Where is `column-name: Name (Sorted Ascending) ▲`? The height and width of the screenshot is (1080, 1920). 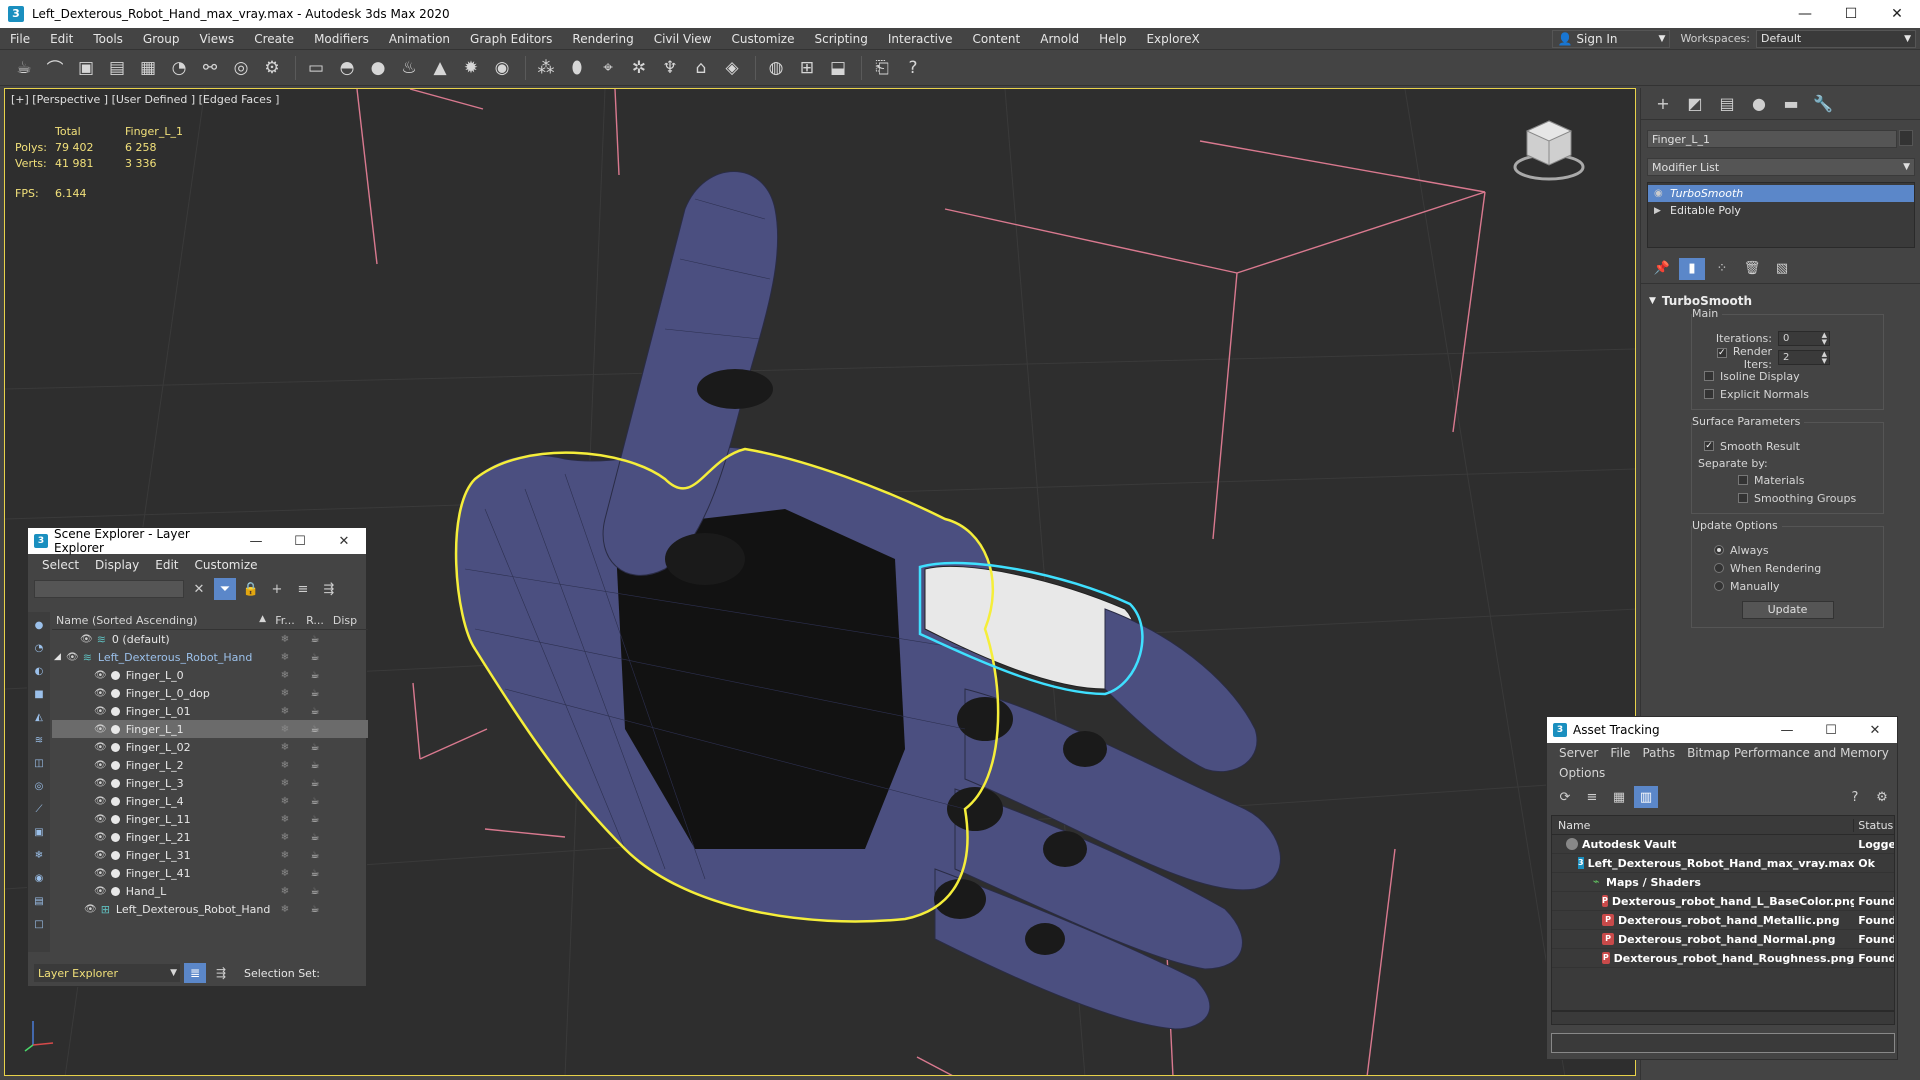 column-name: Name (Sorted Ascending) ▲ is located at coordinates (161, 620).